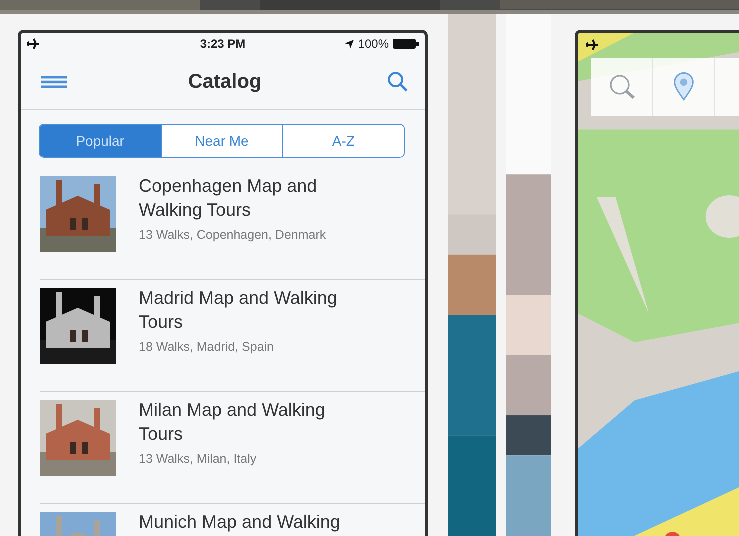  I want to click on catalog-item-title: Munich Map and Walking, so click(251, 522).